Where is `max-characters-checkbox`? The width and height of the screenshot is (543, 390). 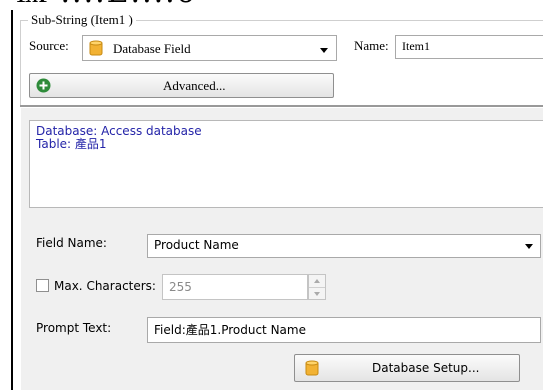 max-characters-checkbox is located at coordinates (42, 285).